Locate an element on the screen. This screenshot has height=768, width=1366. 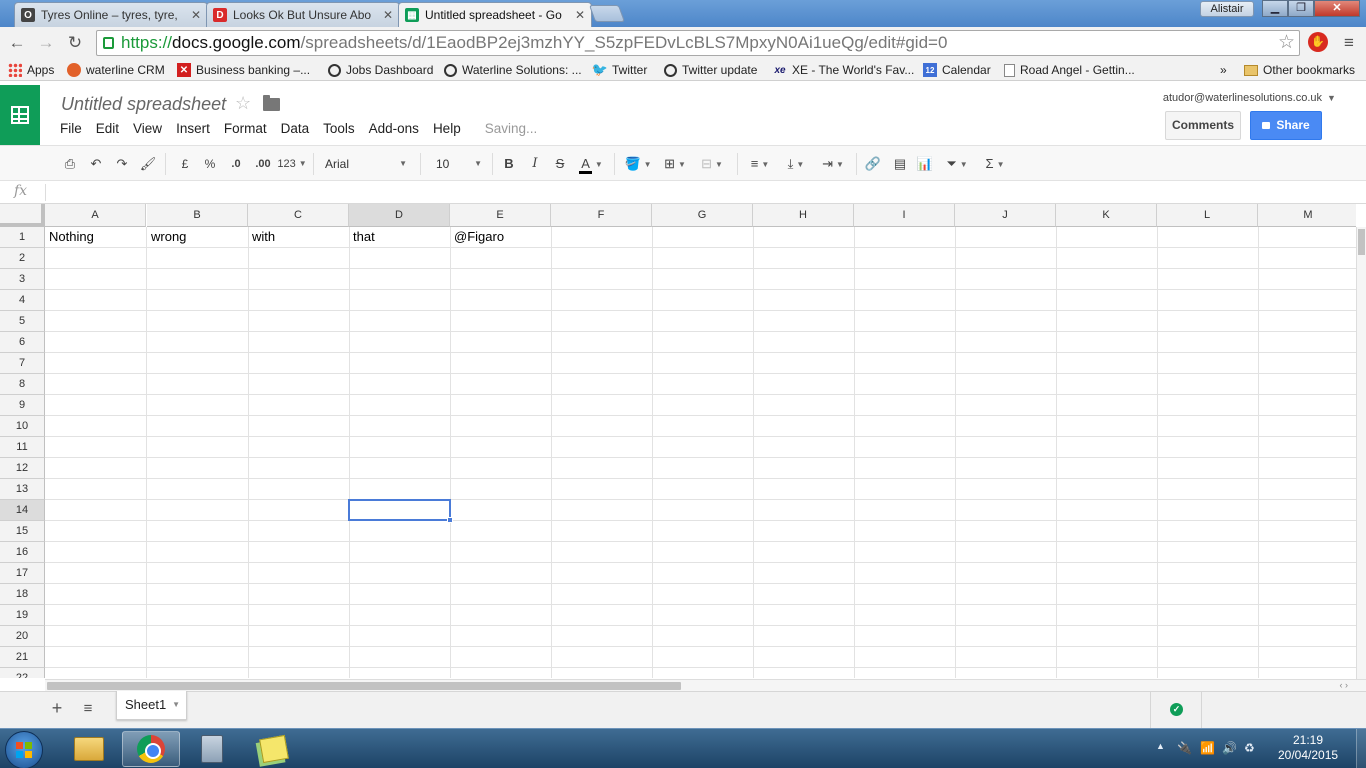
show-hidden-icons-icon: ▲ is located at coordinates (1160, 746).